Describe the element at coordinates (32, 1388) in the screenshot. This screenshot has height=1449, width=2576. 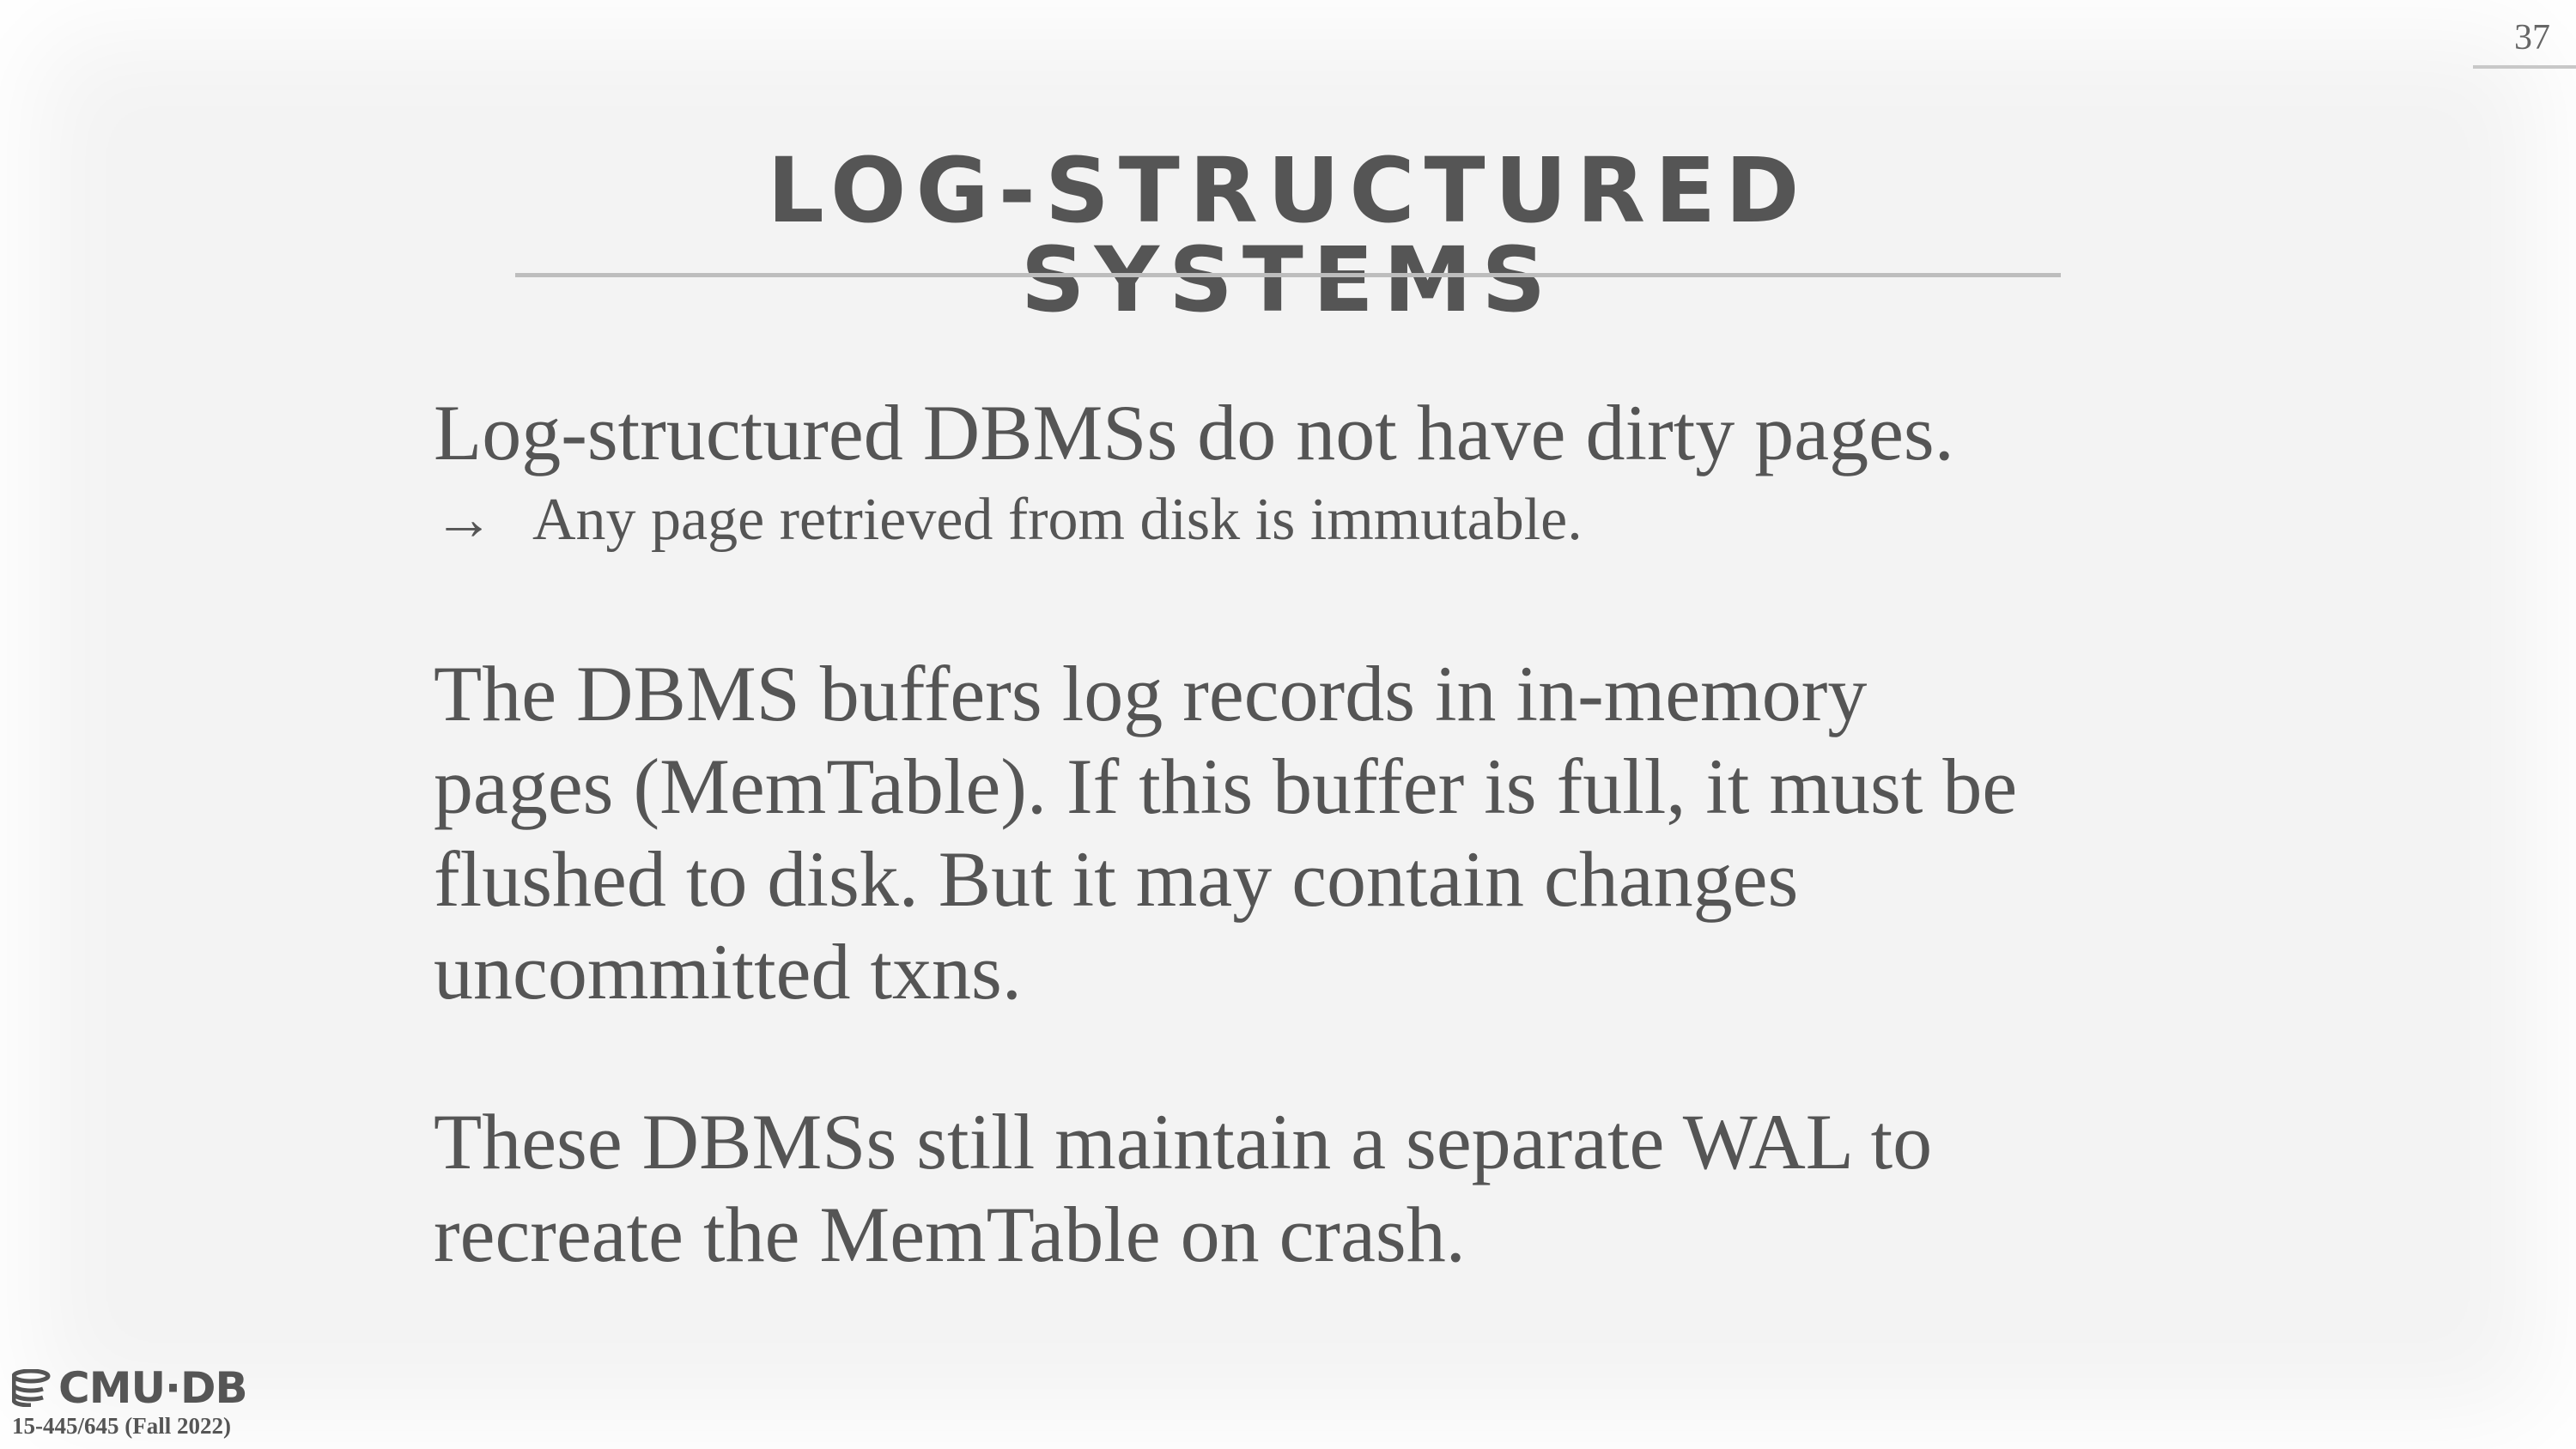
I see `database-icon` at that location.